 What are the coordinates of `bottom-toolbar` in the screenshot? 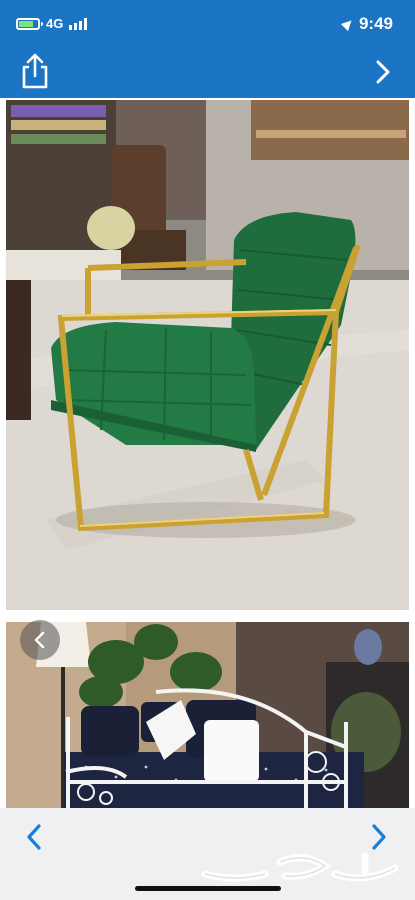 It's located at (207, 854).